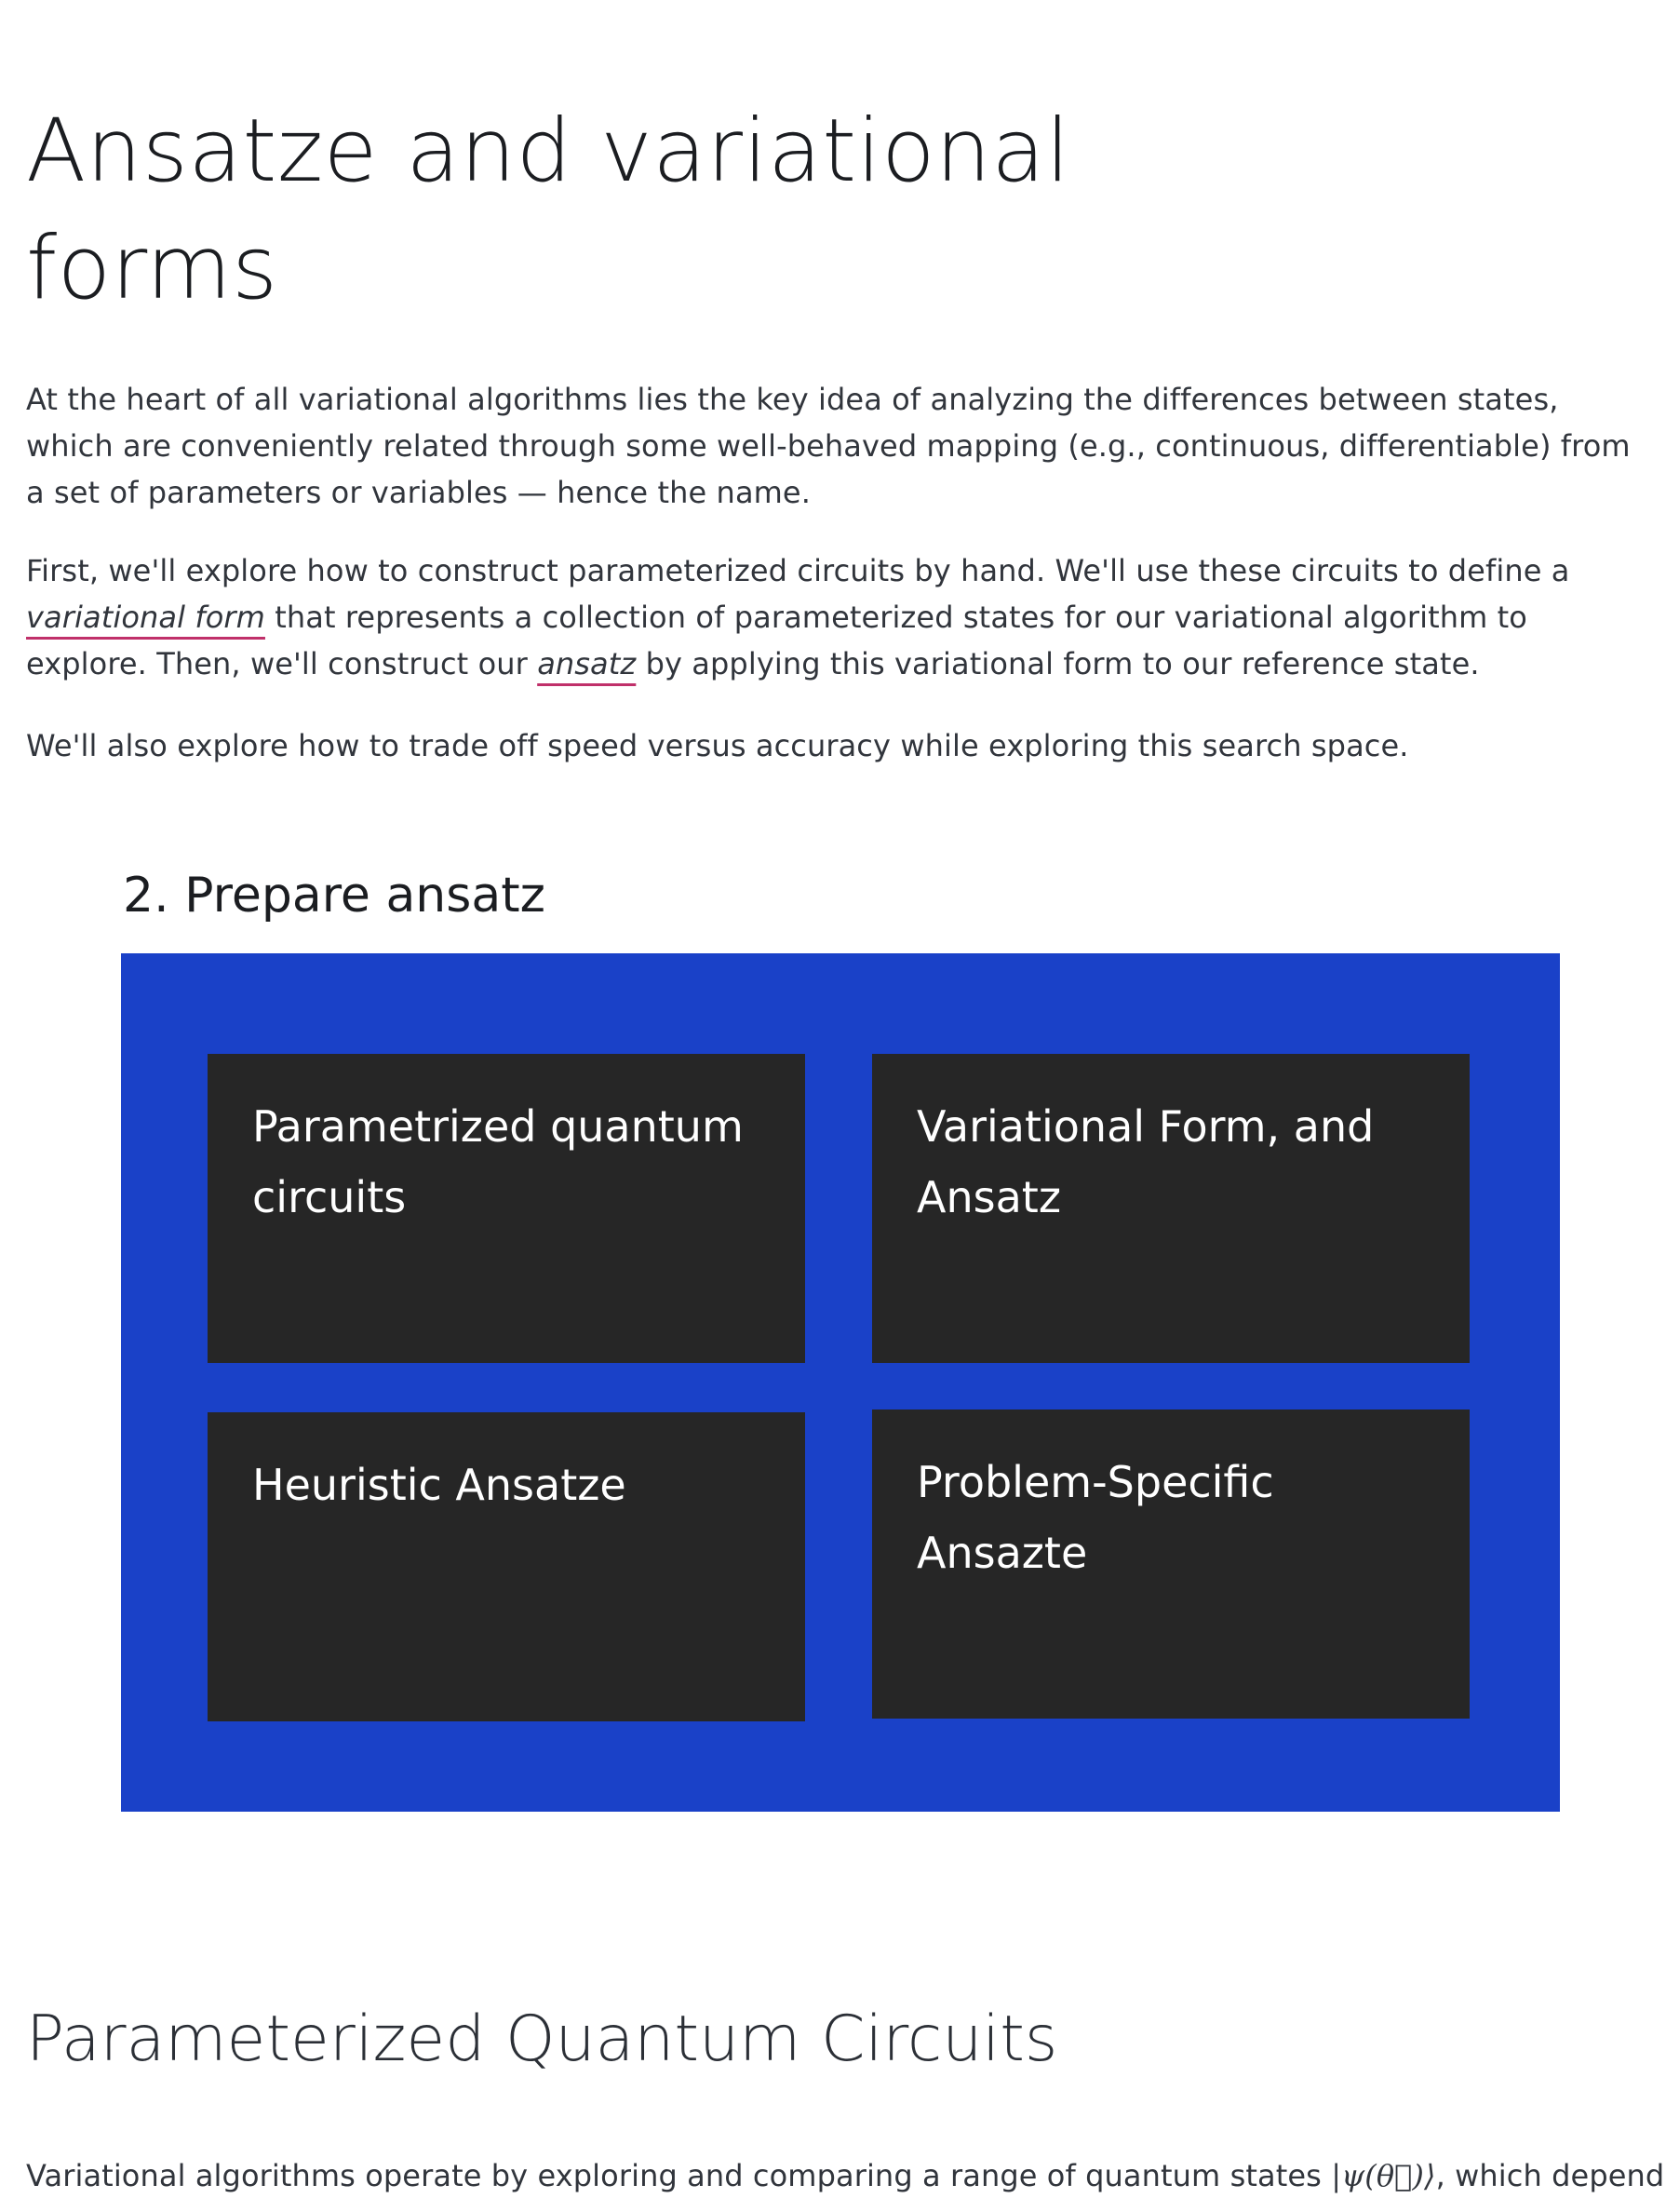 The image size is (1666, 2212). Describe the element at coordinates (439, 1485) in the screenshot. I see `card-label: Heuristic Ansatze` at that location.